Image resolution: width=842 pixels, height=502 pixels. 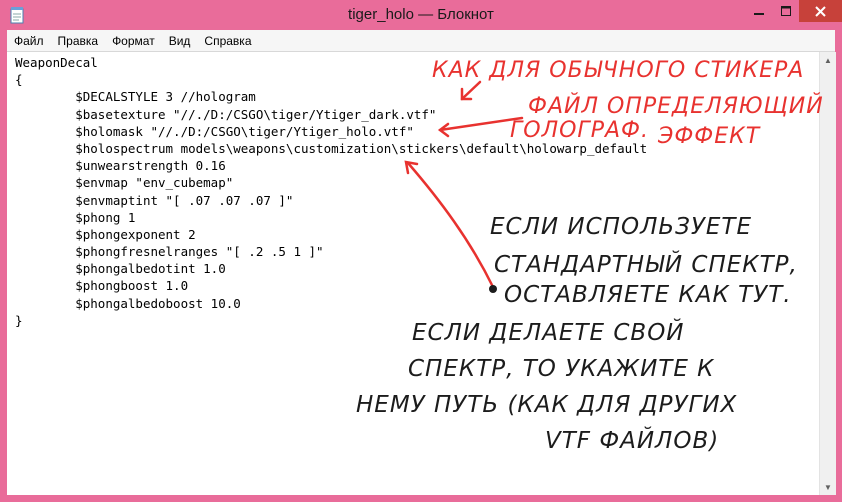 I want to click on minimize-button, so click(x=759, y=11).